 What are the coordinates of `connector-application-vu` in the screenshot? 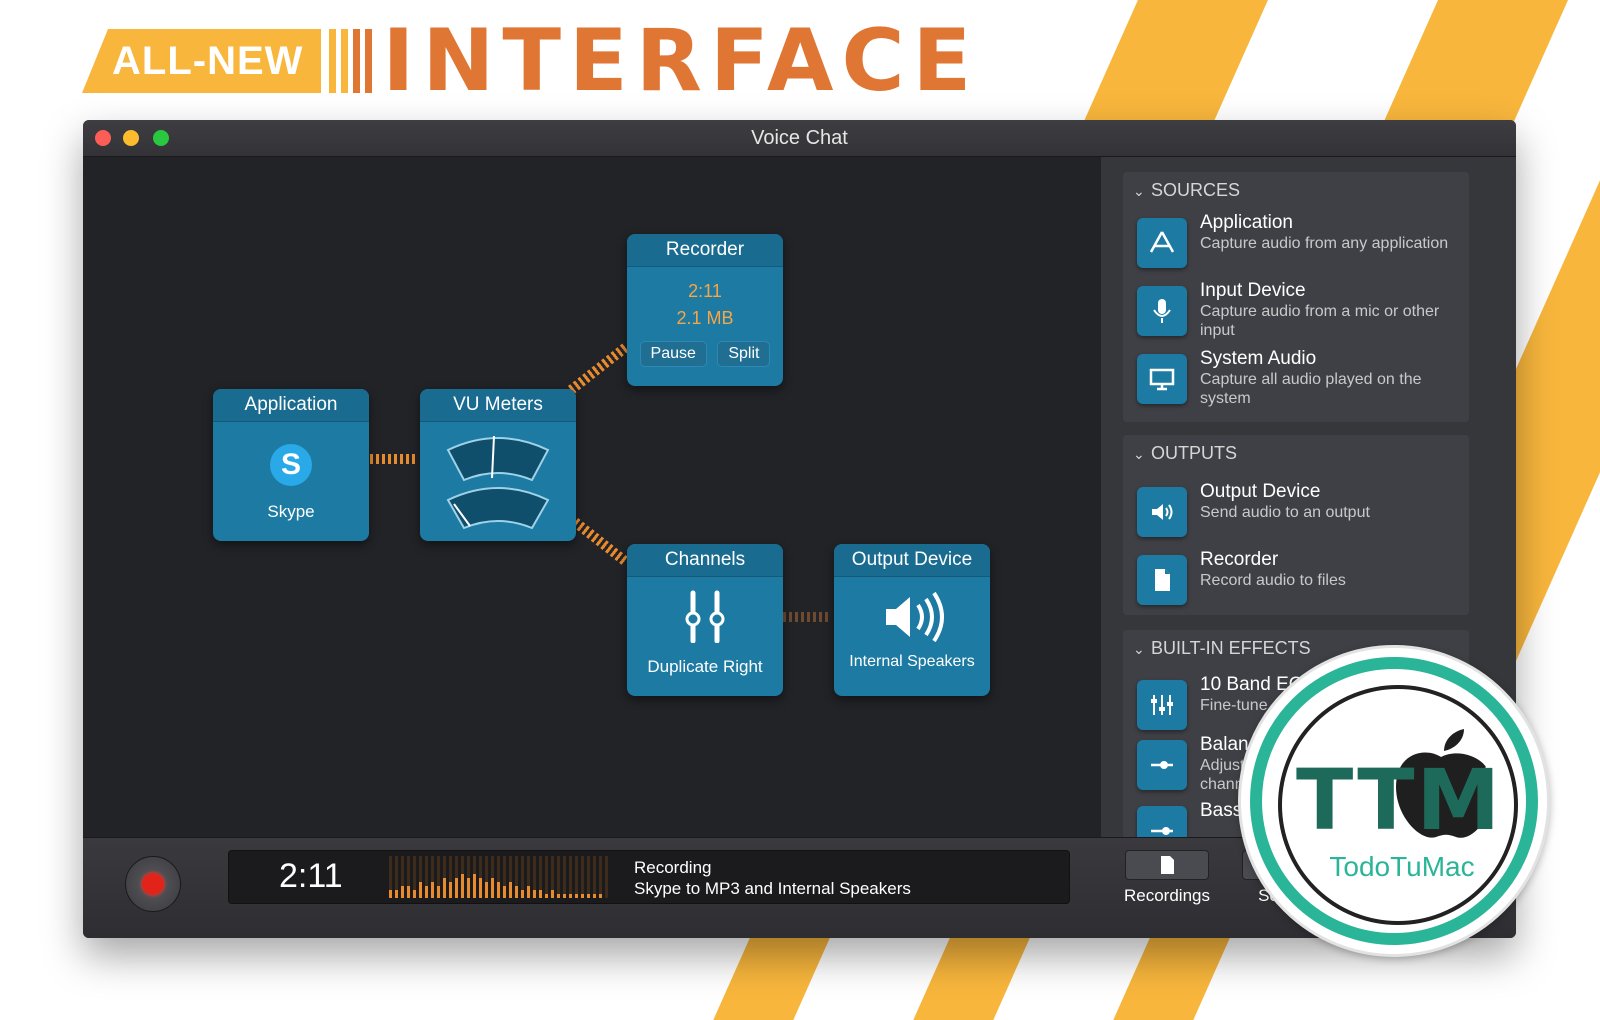 It's located at (394, 459).